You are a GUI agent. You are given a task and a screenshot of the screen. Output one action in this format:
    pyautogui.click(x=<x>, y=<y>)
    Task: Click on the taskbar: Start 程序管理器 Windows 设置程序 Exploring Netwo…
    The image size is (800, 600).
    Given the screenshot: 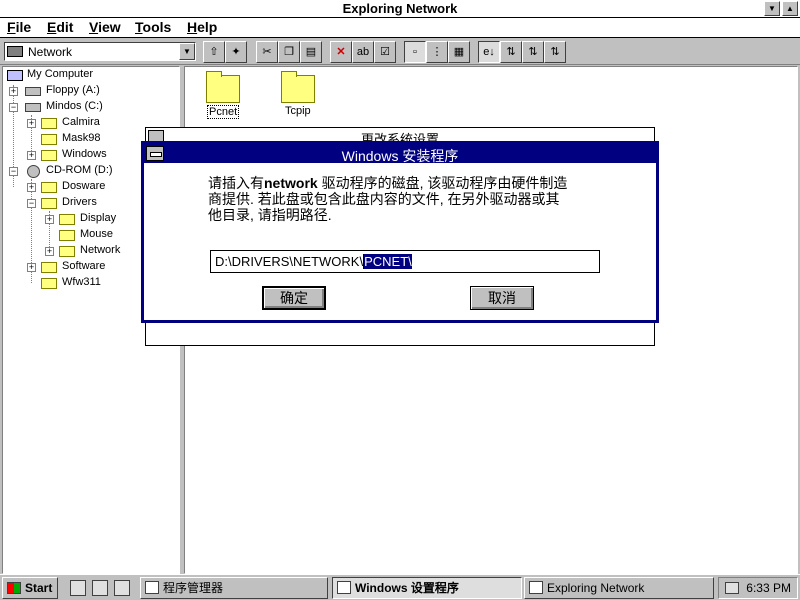 What is the action you would take?
    pyautogui.click(x=400, y=587)
    